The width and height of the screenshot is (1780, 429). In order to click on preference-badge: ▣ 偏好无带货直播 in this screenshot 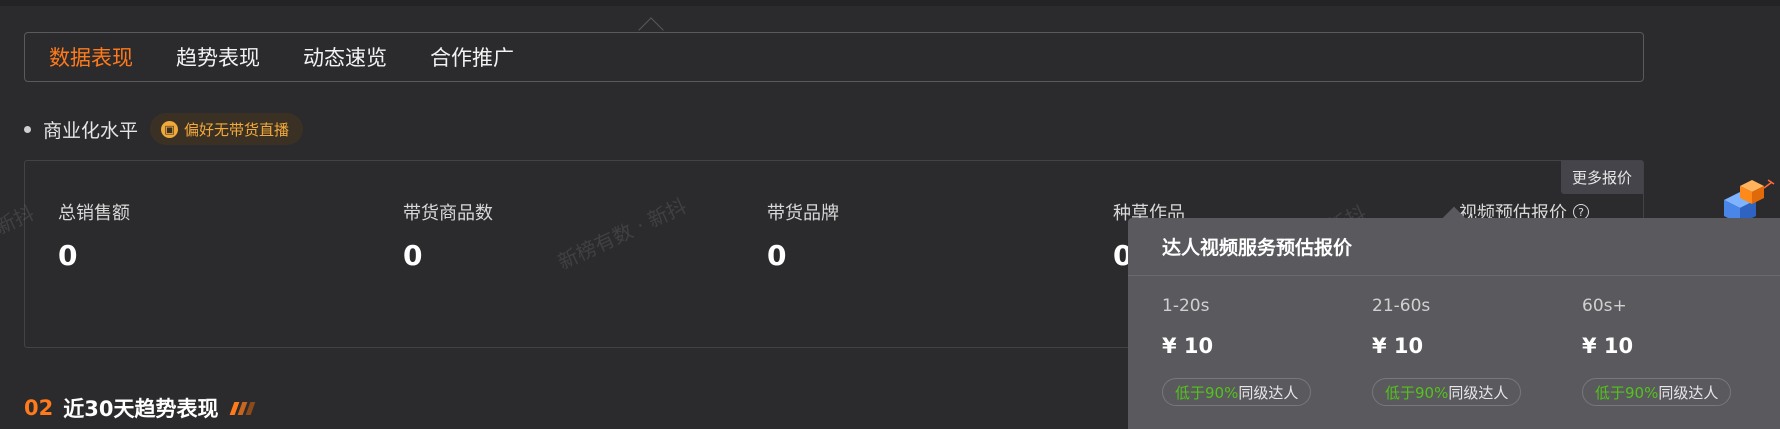, I will do `click(227, 129)`.